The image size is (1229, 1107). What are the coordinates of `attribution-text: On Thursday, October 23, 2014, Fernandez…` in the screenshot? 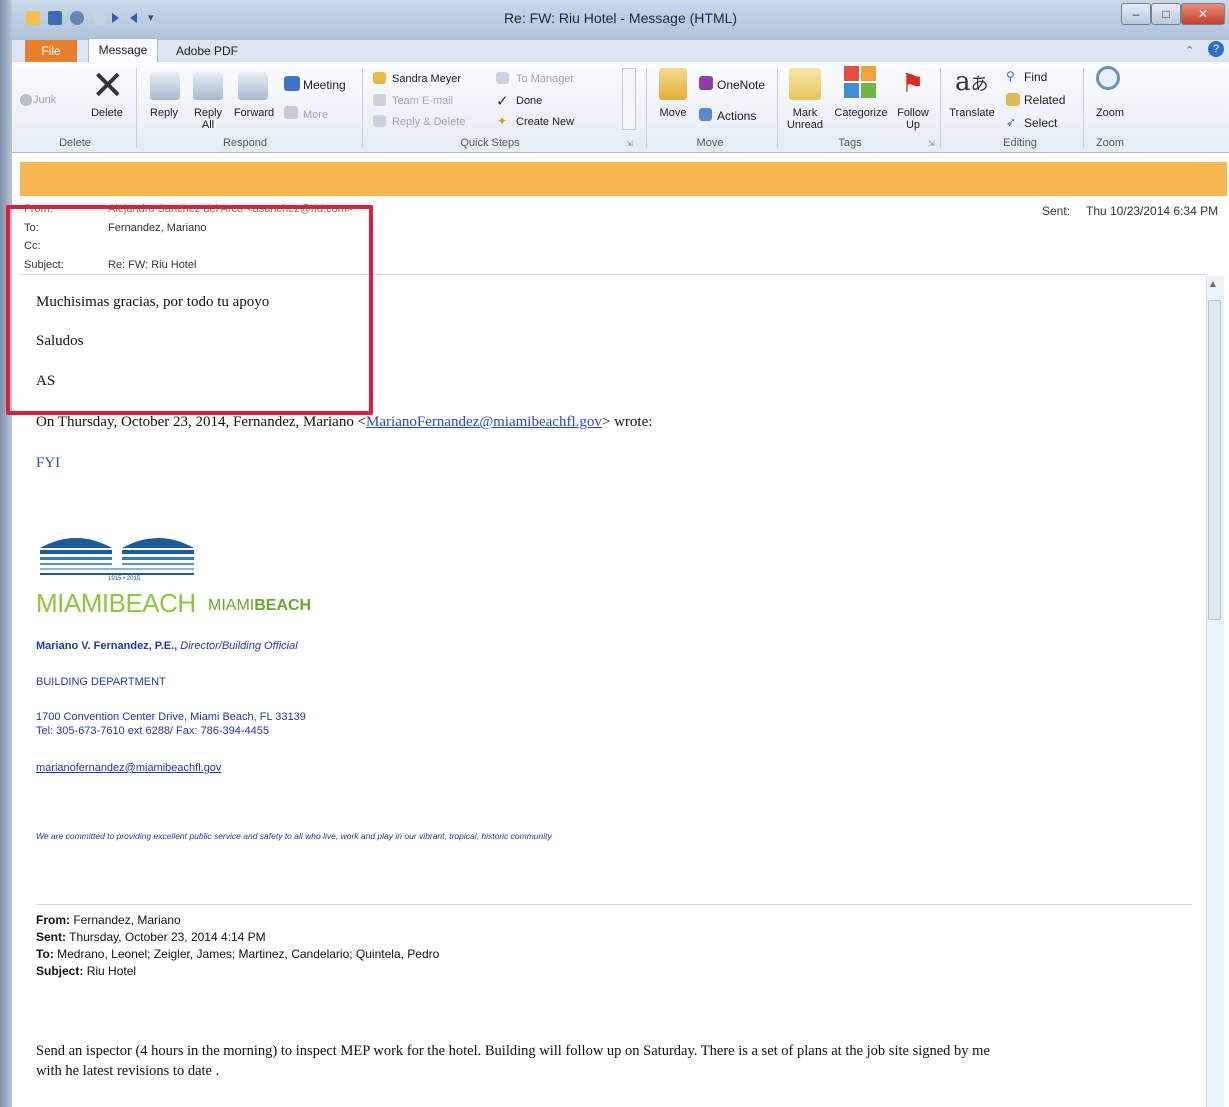 It's located at (201, 422).